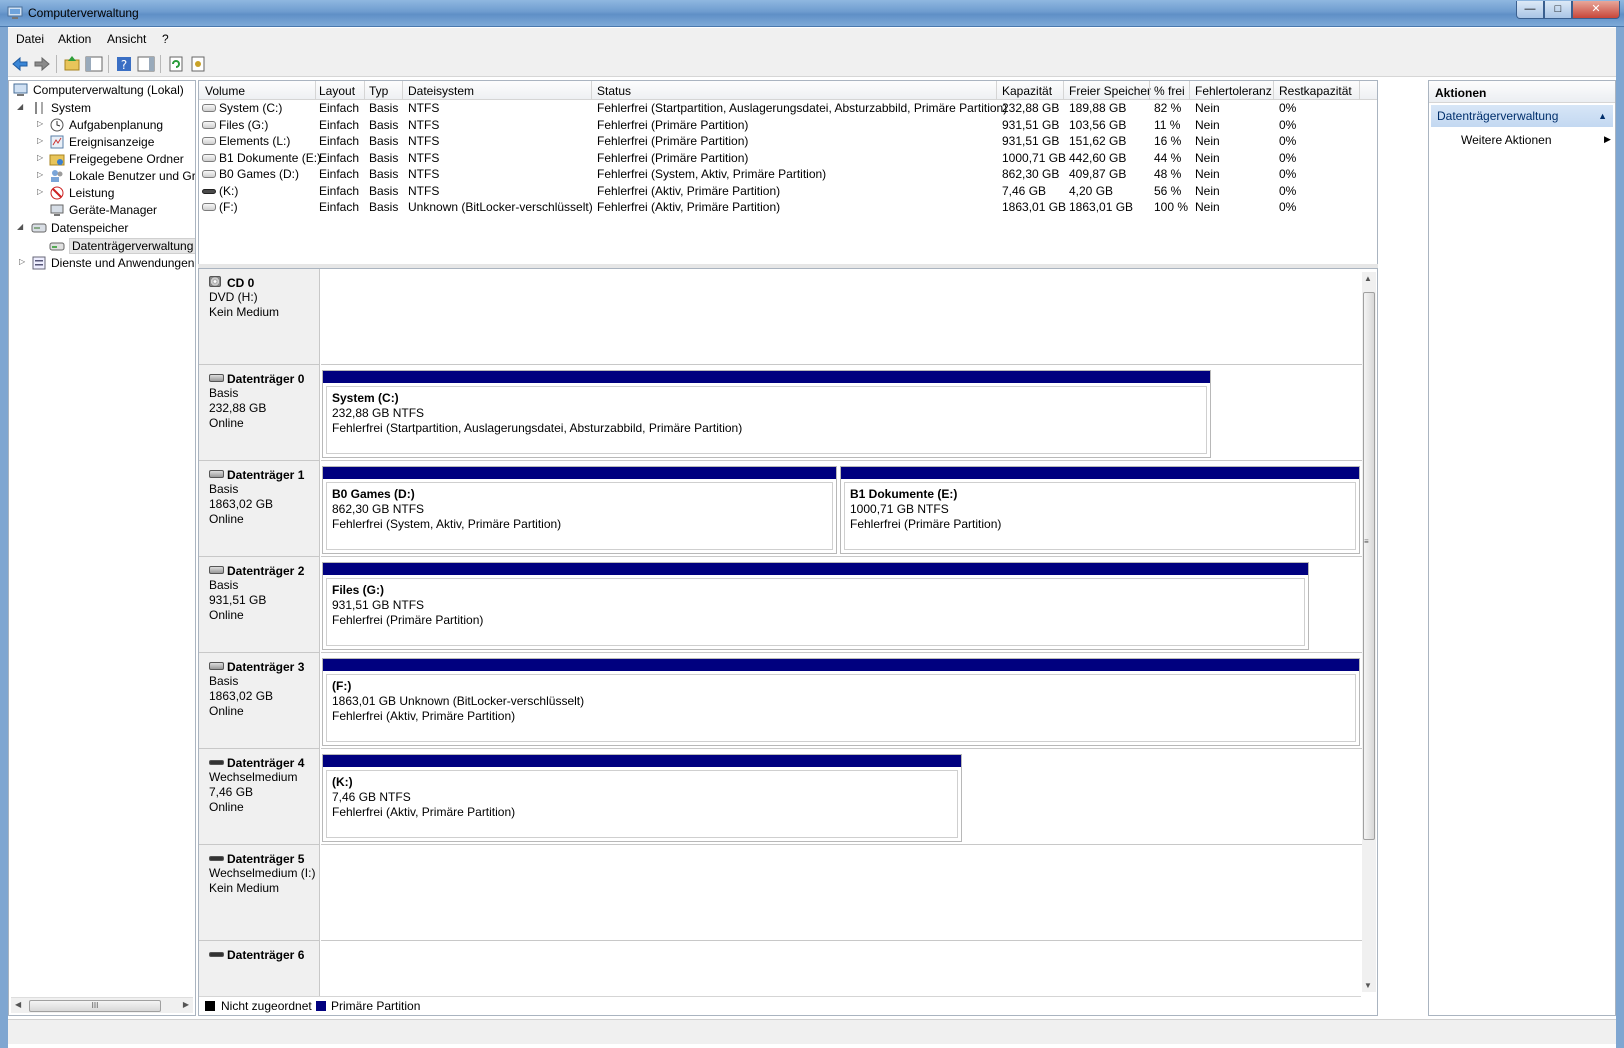 The image size is (1624, 1048). What do you see at coordinates (378, 91) in the screenshot?
I see `column-header: Typ` at bounding box center [378, 91].